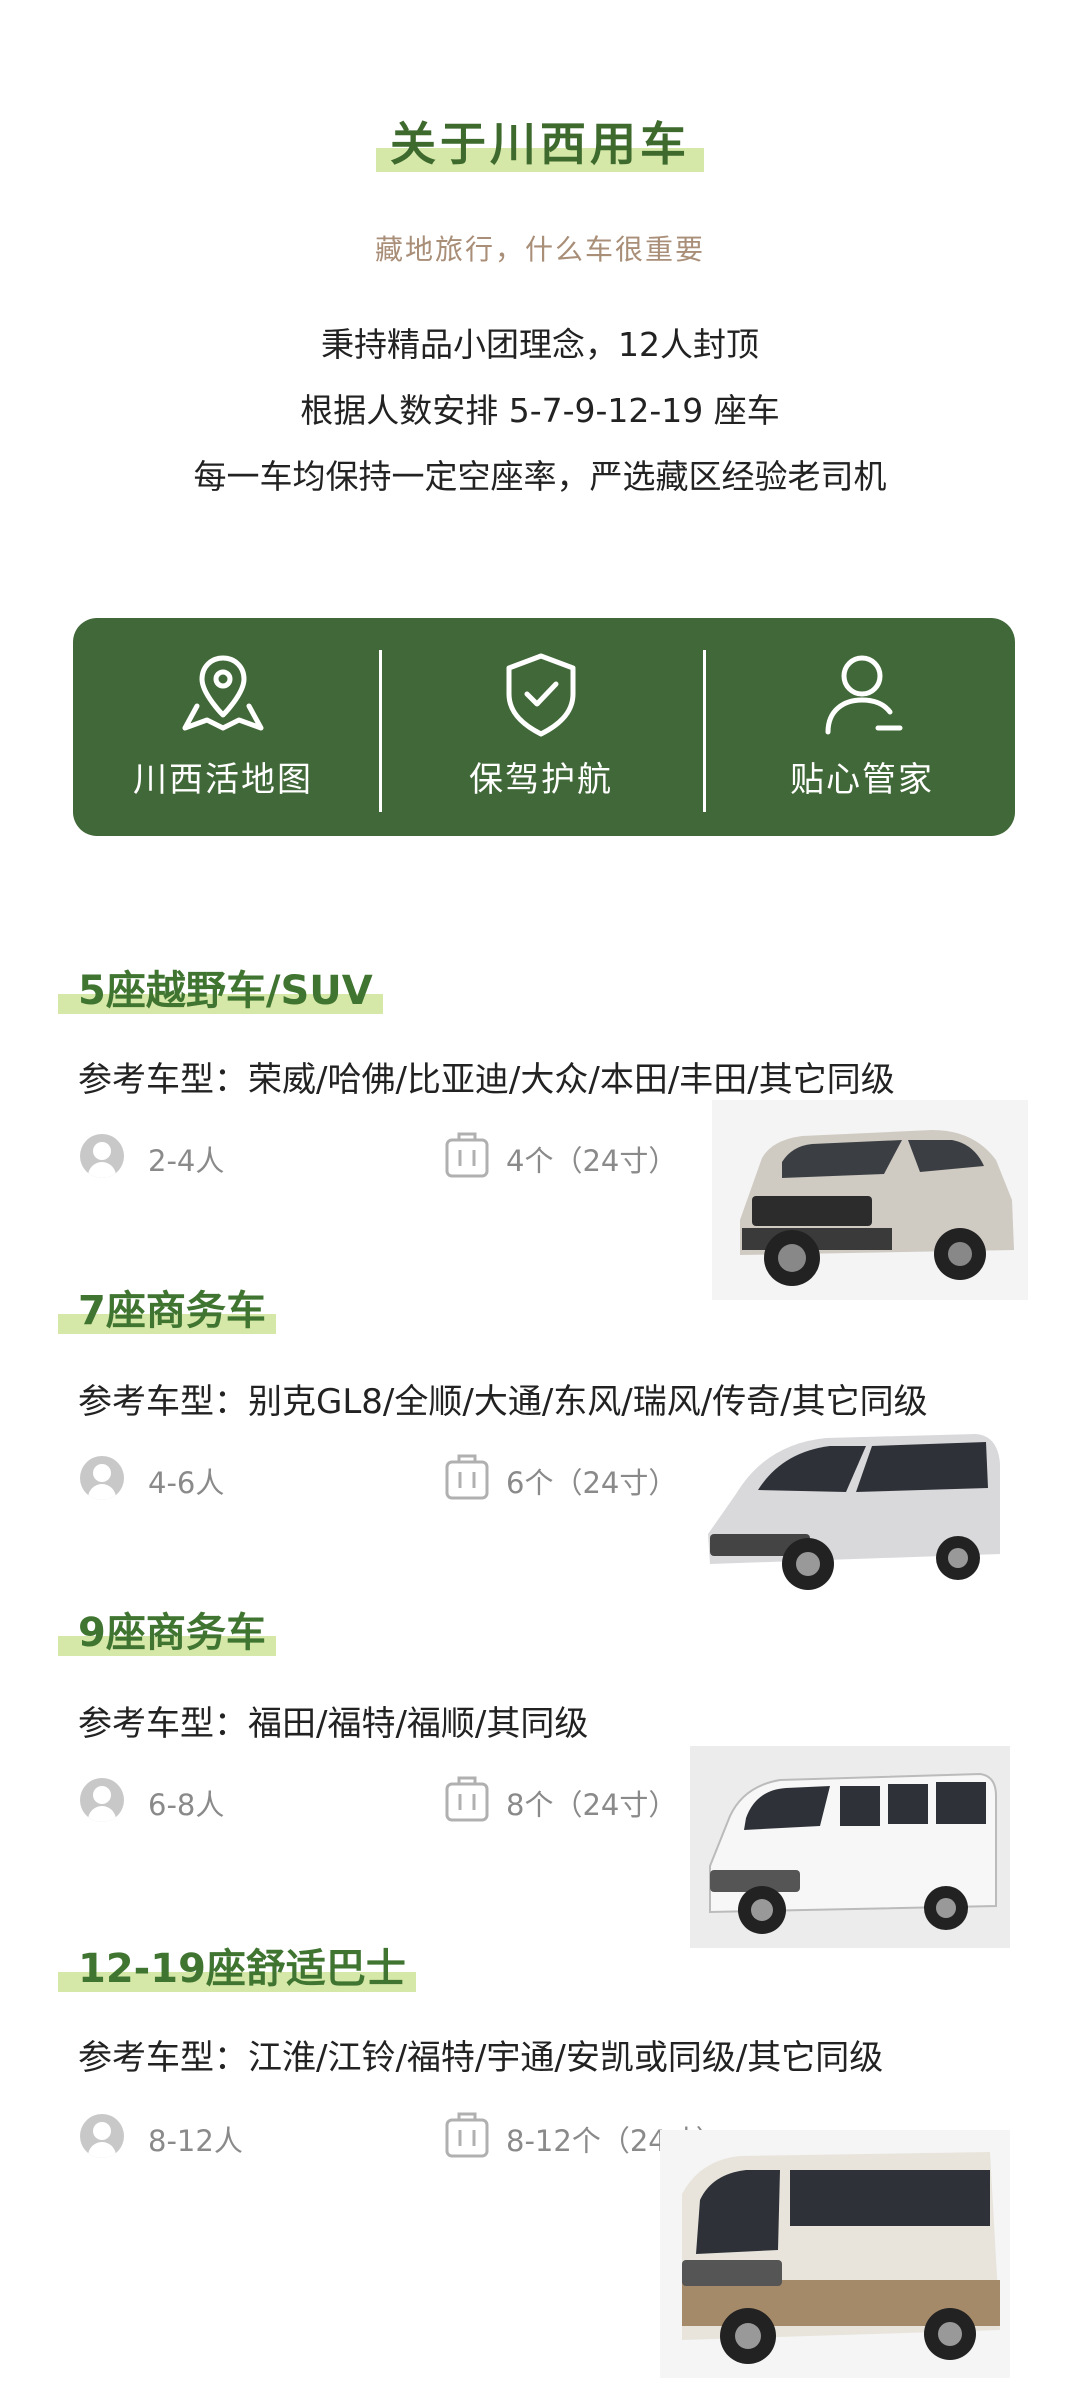 Image resolution: width=1080 pixels, height=2388 pixels. Describe the element at coordinates (851, 1512) in the screenshot. I see `mpv-car-image` at that location.